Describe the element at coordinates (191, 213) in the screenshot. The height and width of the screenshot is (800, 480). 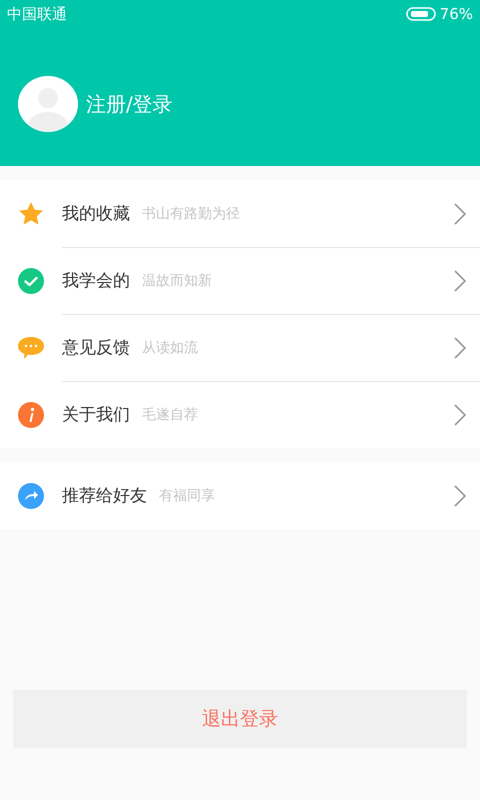
I see `menu-item-subtitle: 书山有路勤为径` at that location.